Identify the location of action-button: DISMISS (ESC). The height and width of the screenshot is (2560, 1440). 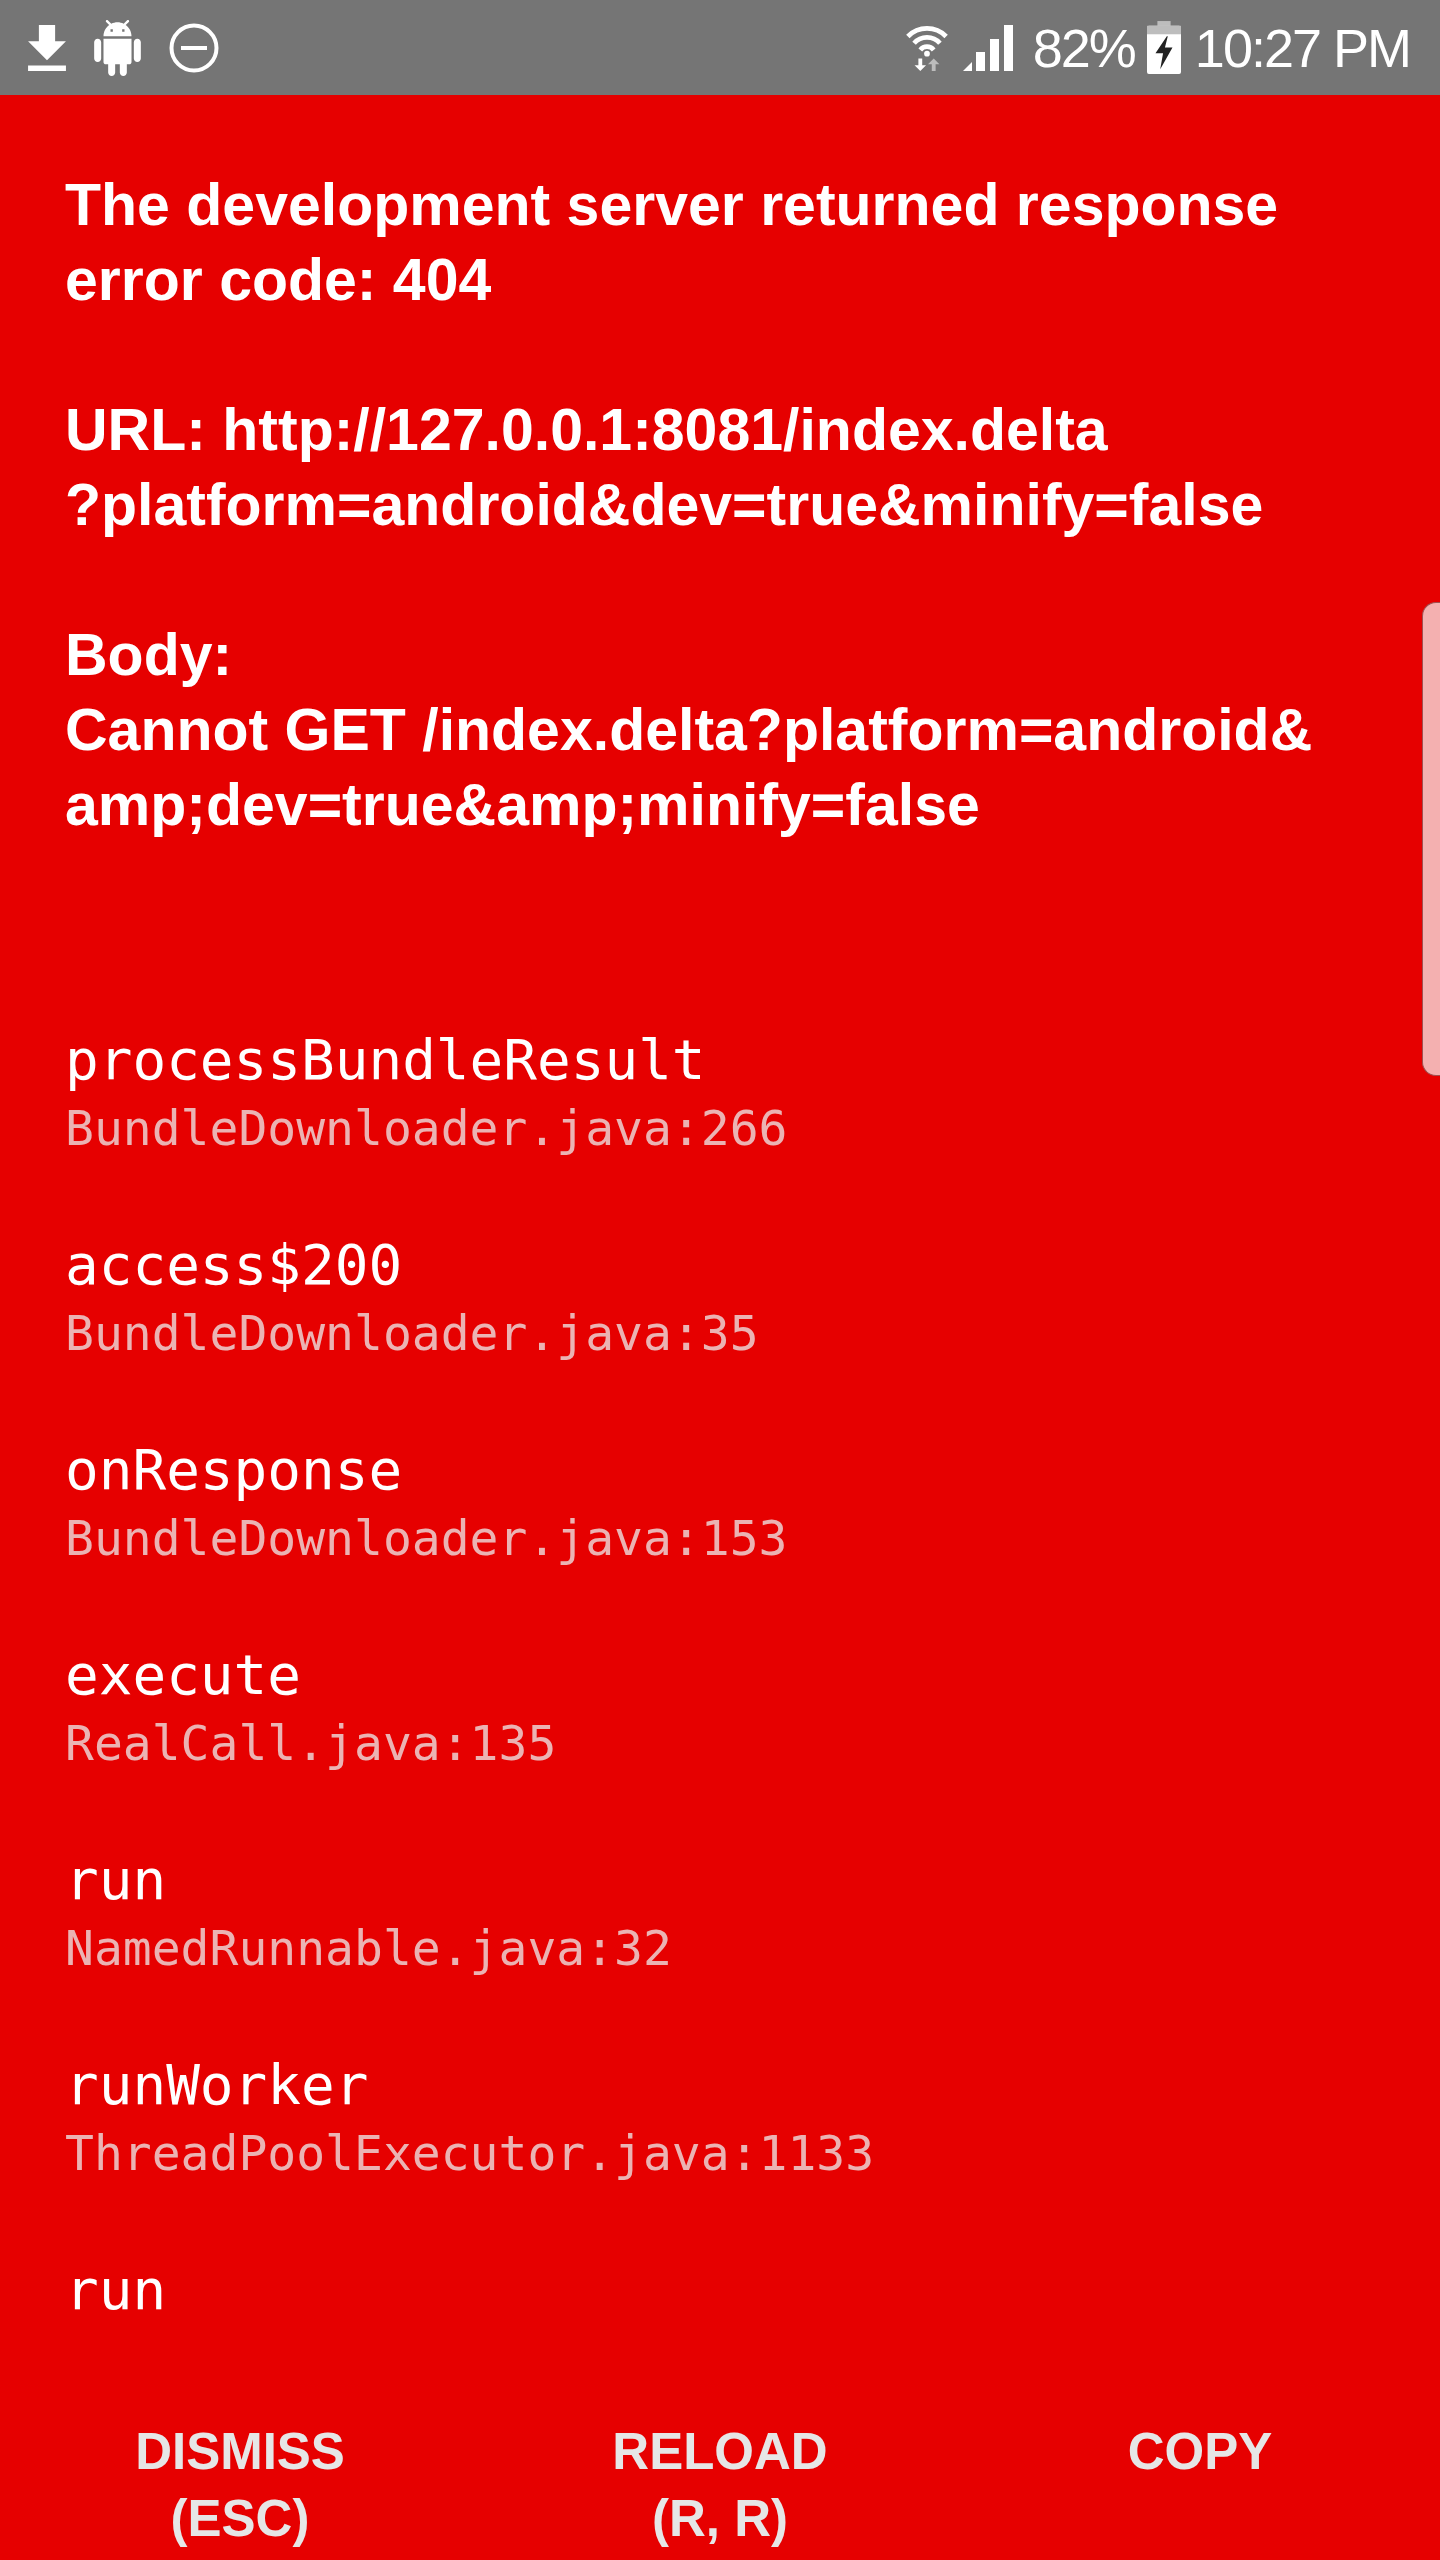
(240, 2455).